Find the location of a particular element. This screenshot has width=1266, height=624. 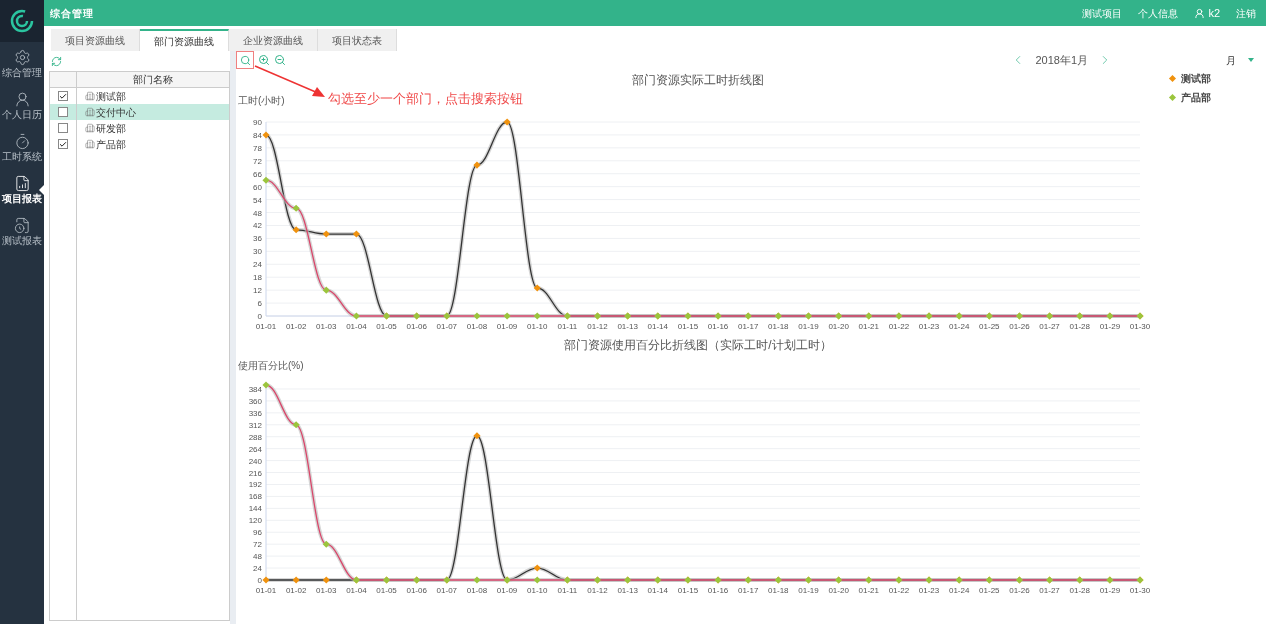

y-tick-label: 66 is located at coordinates (257, 174).